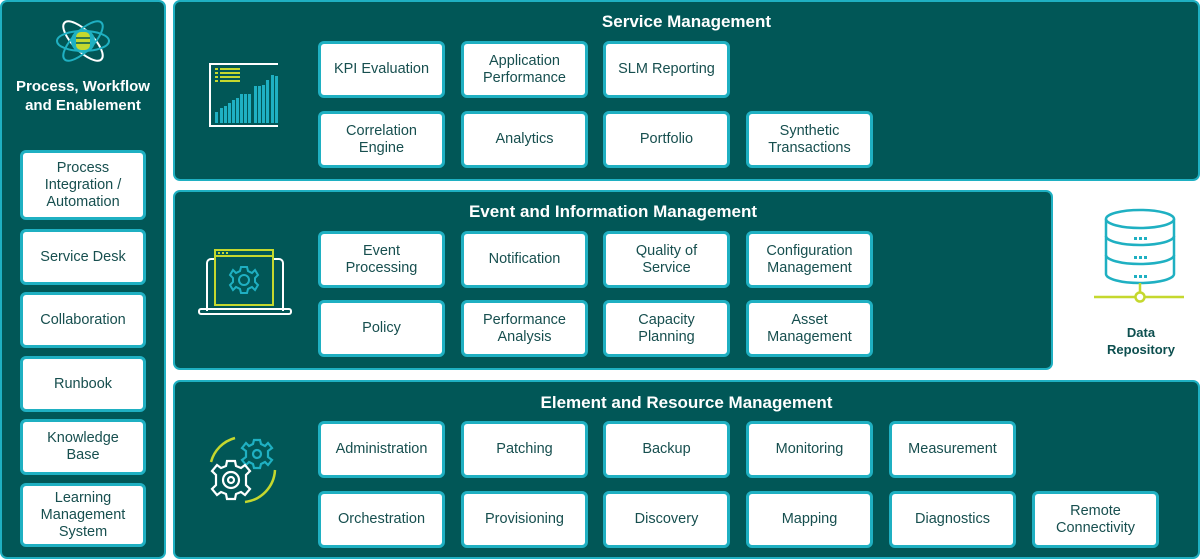  Describe the element at coordinates (666, 449) in the screenshot. I see `backup-box: Backup` at that location.